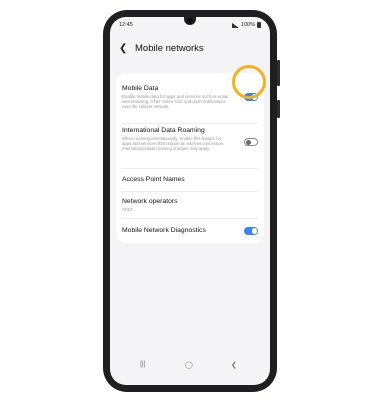  What do you see at coordinates (278, 73) in the screenshot?
I see `volume-button` at bounding box center [278, 73].